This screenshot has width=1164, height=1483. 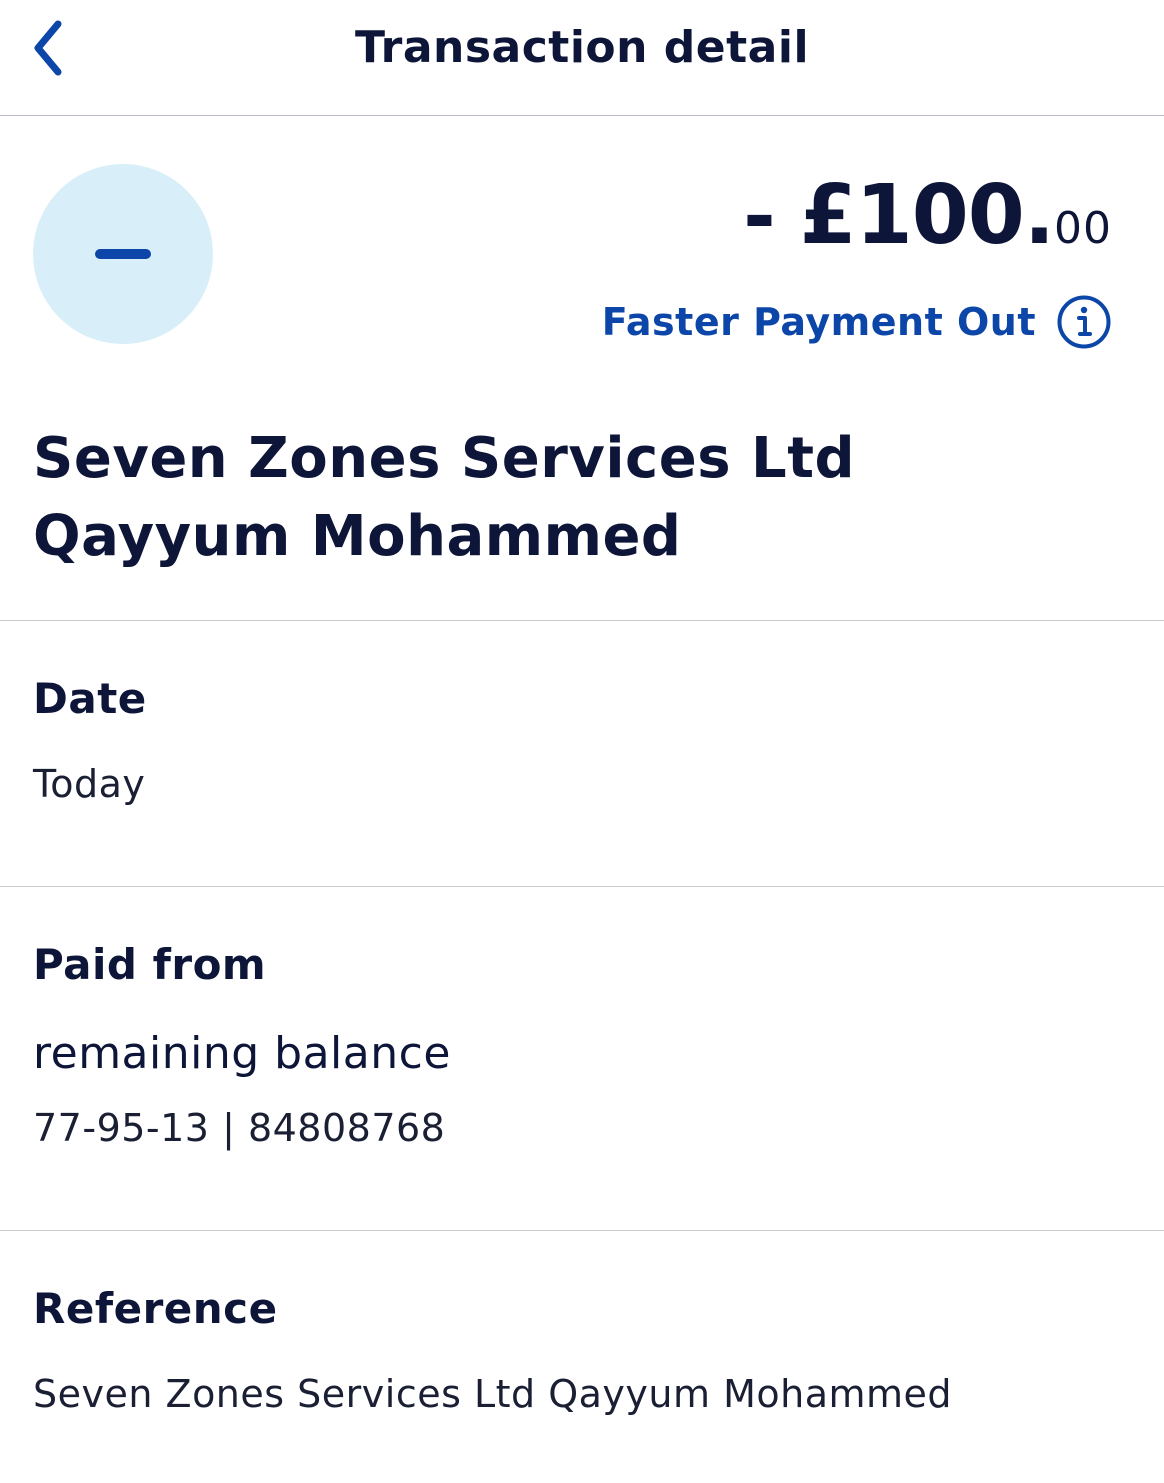 I want to click on amount-main: £100., so click(x=927, y=215).